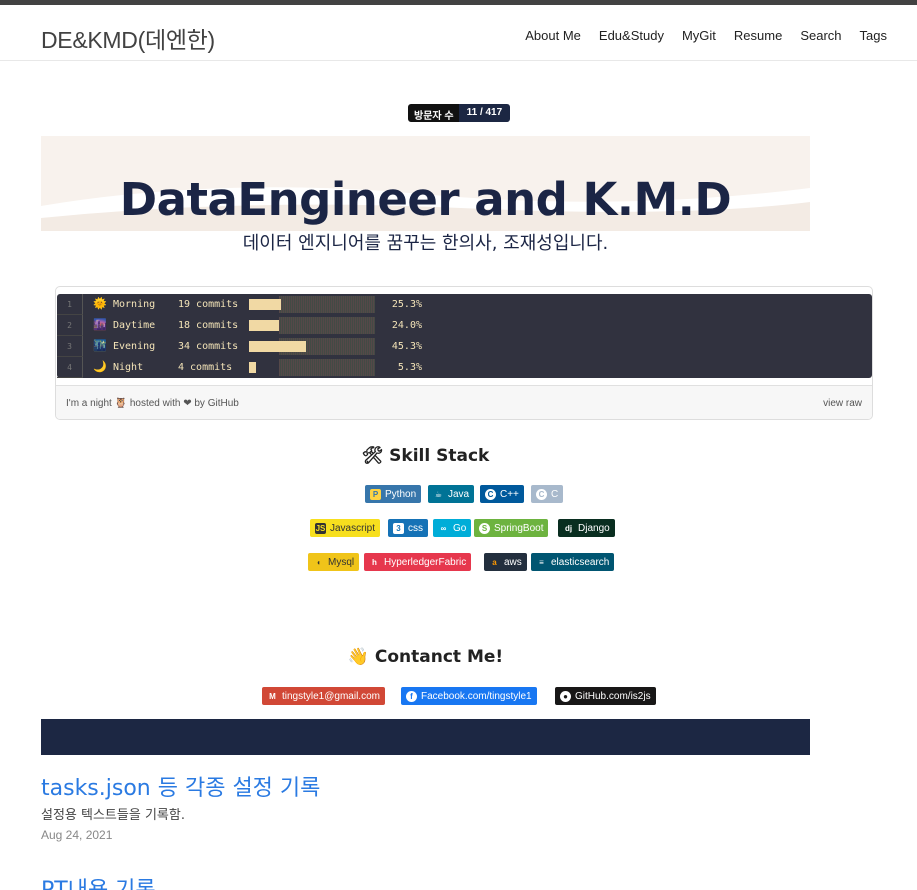 The image size is (917, 890). Describe the element at coordinates (553, 35) in the screenshot. I see `nav-about-me: About Me` at that location.